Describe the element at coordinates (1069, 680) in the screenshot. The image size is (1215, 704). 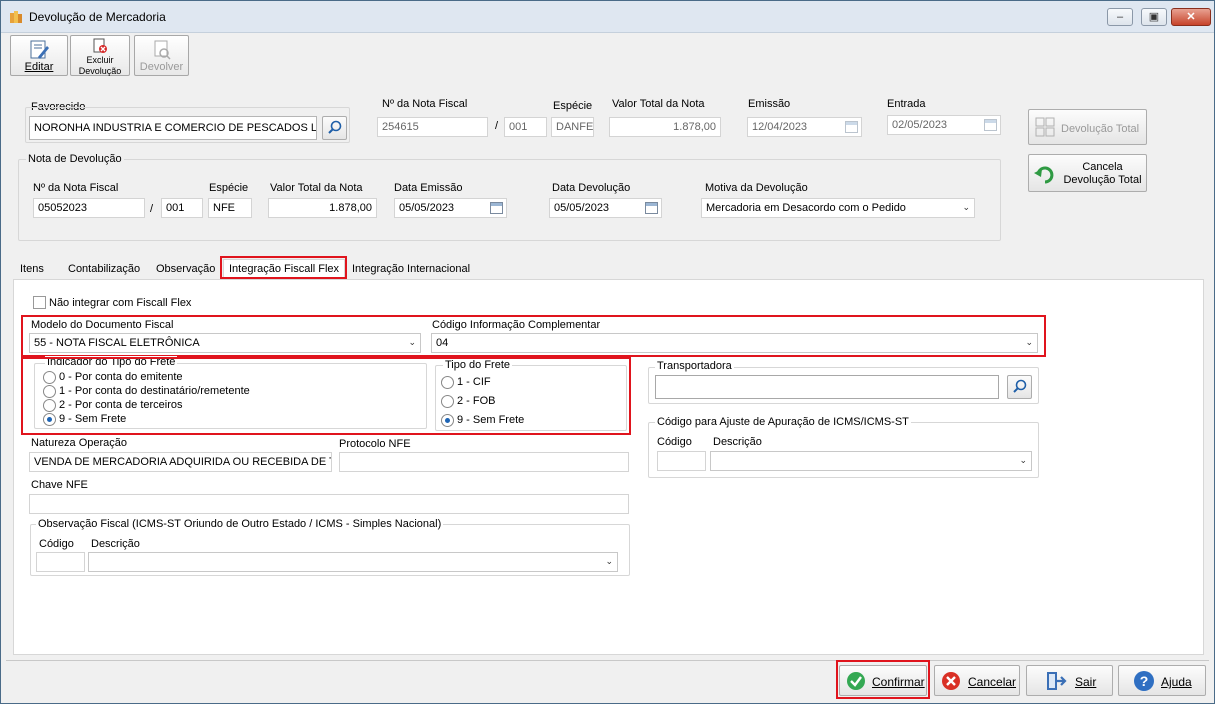
I see `sair-button: Sair` at that location.